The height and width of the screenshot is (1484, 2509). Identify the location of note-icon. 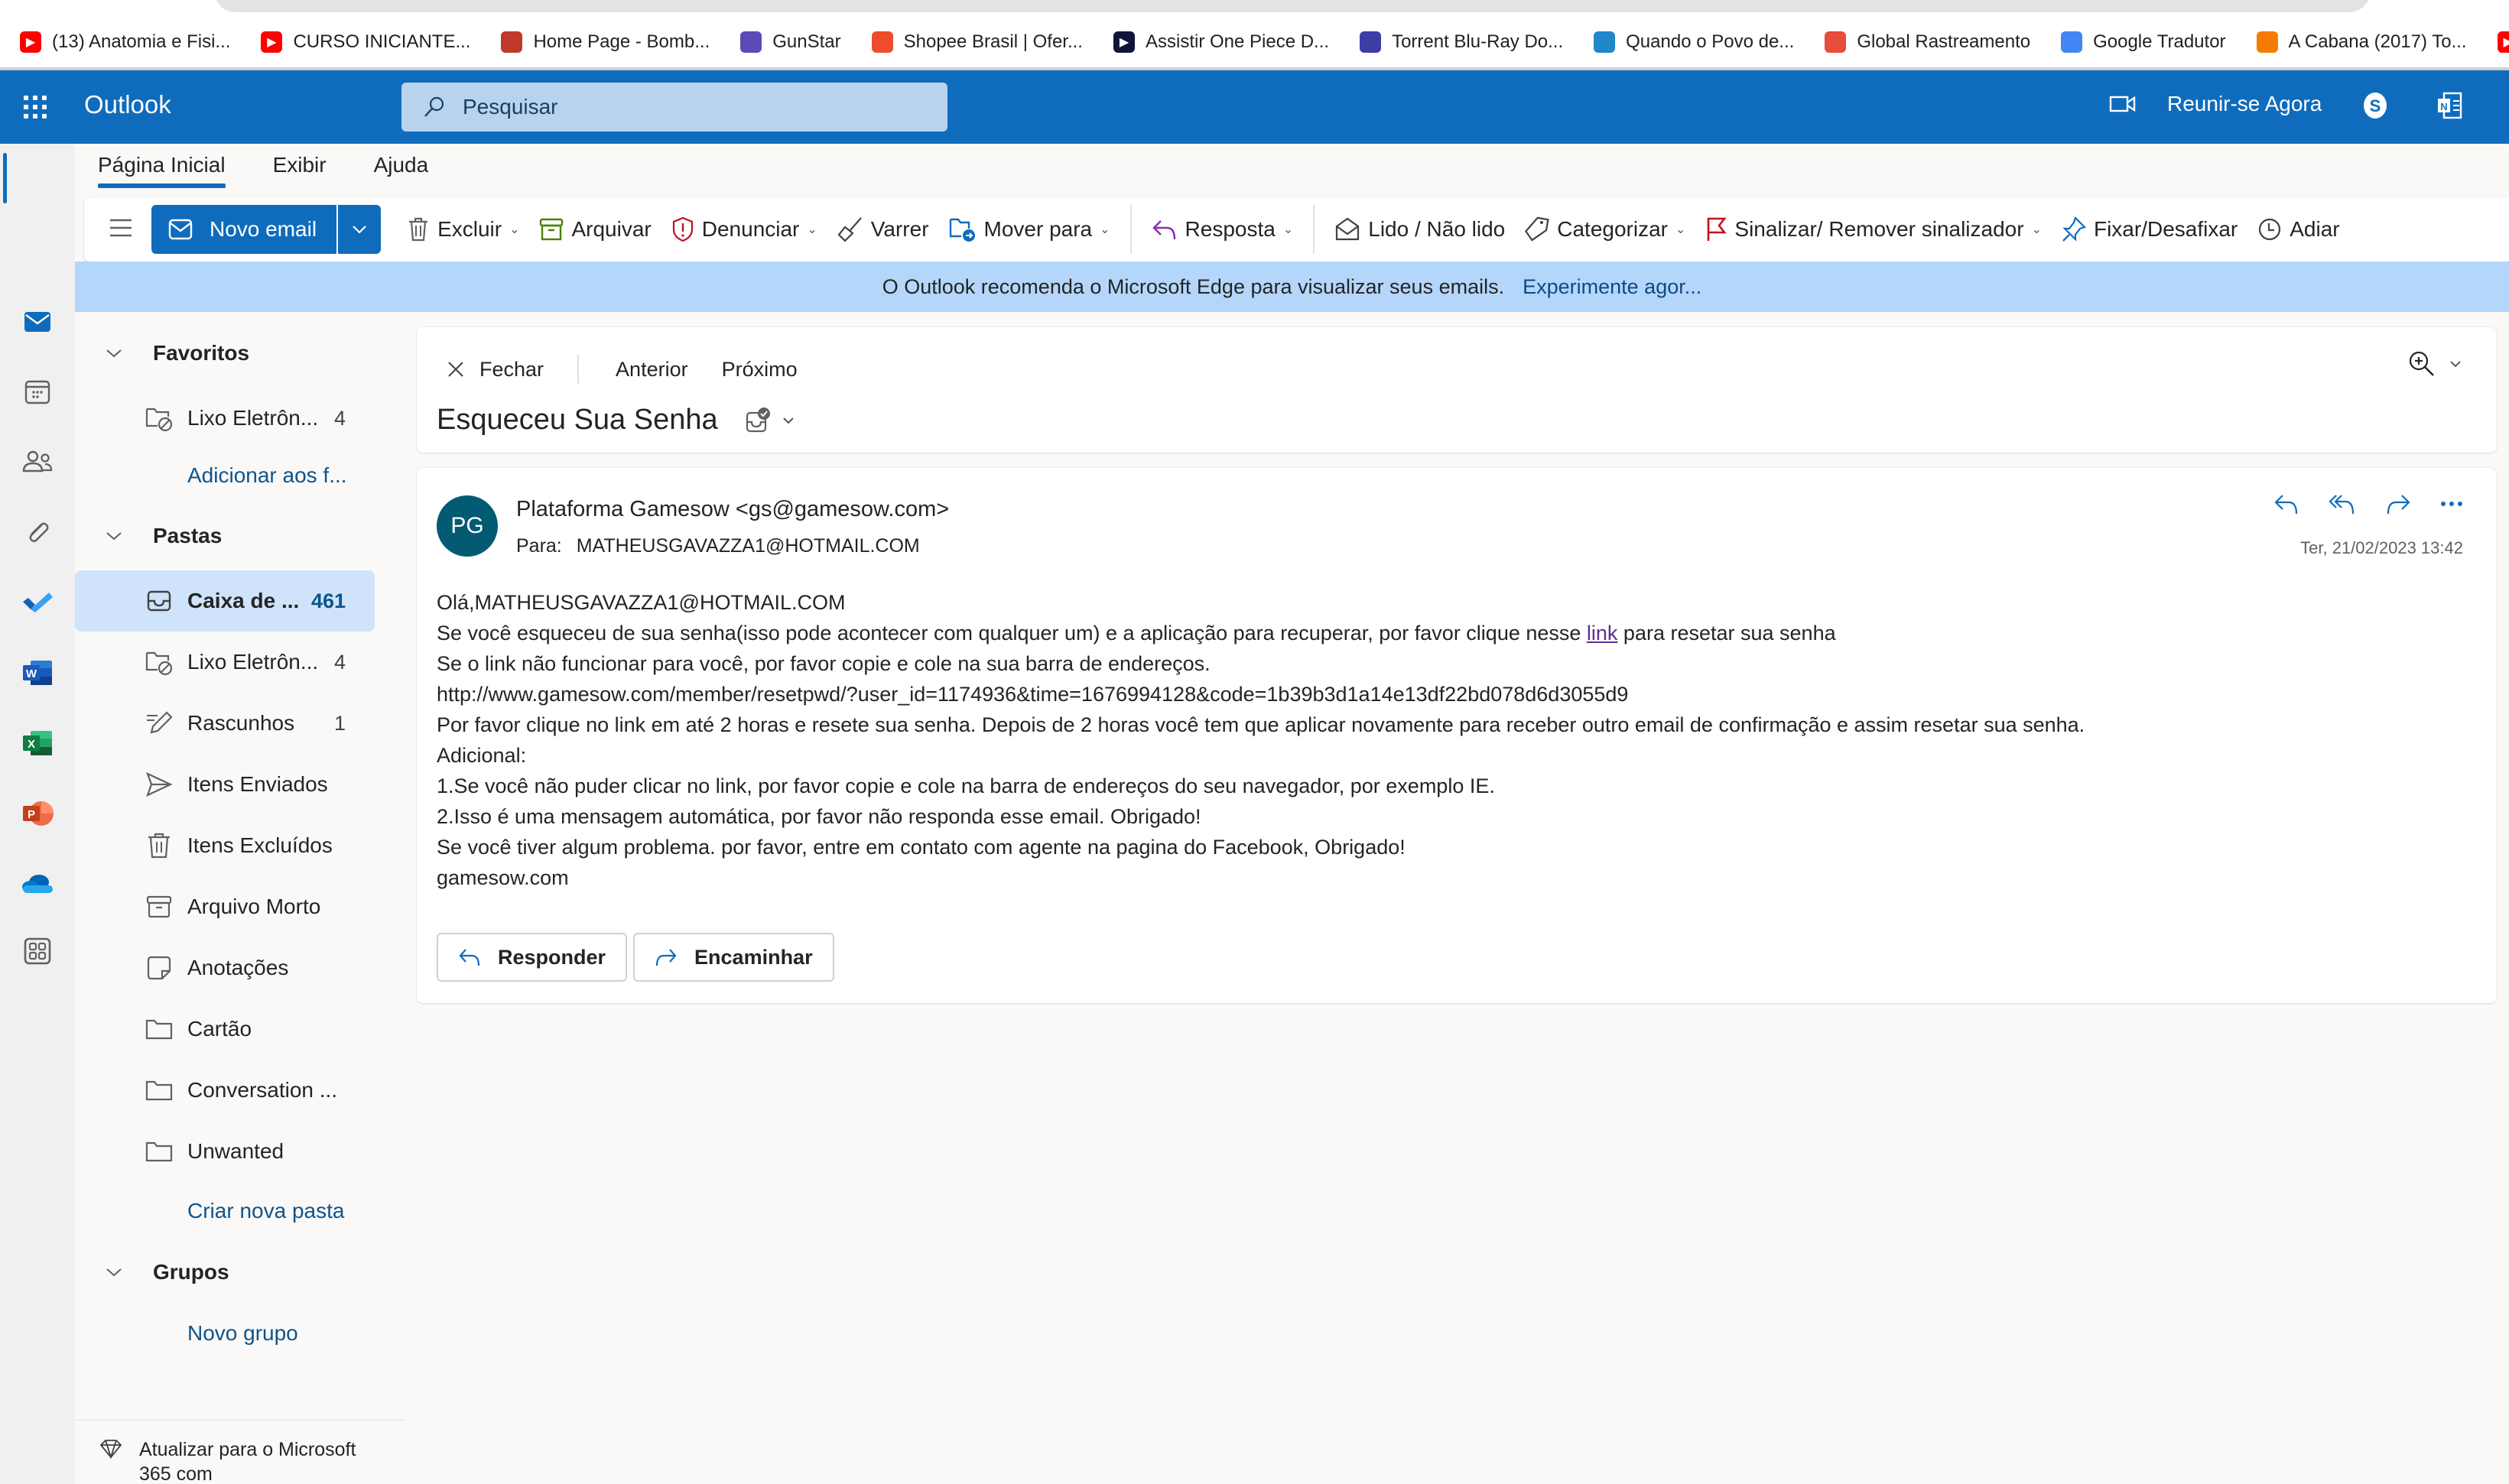
(159, 968).